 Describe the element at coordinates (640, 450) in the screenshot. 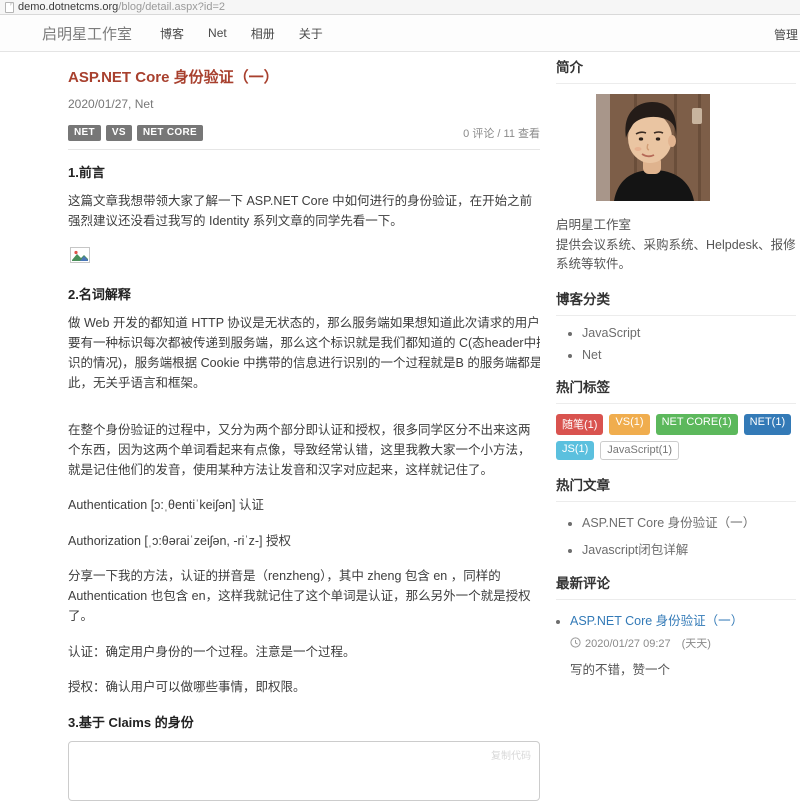

I see `tag-badge-javascript: JavaScript(1)` at that location.